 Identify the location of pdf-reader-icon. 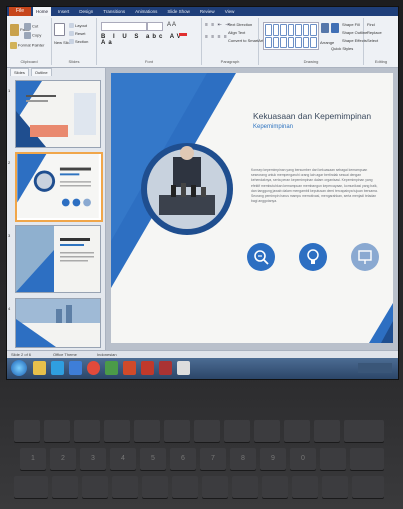
(147, 368).